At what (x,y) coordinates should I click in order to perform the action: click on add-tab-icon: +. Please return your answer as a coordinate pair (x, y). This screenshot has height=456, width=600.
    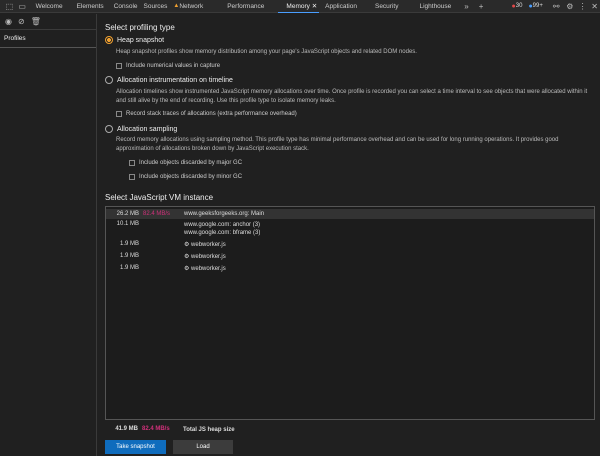
    Looking at the image, I should click on (481, 6).